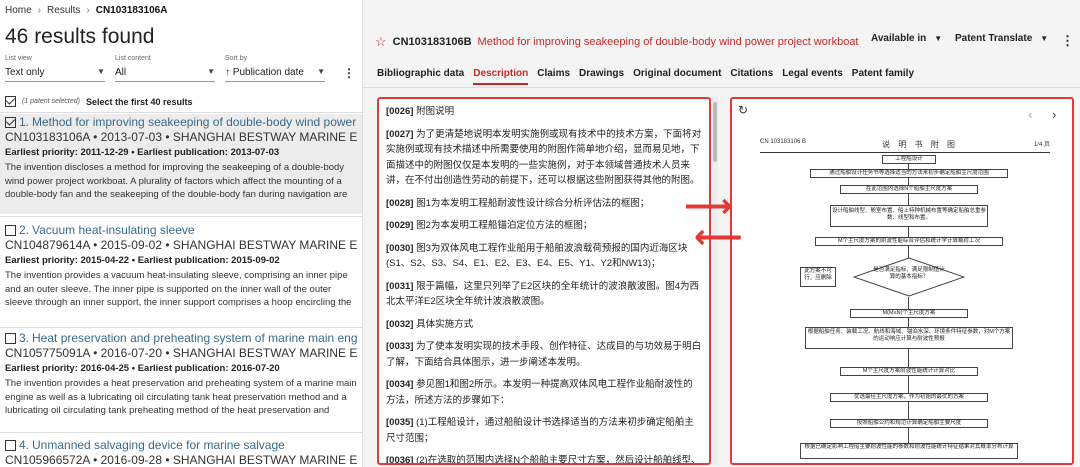  Describe the element at coordinates (812, 76) in the screenshot. I see `tab-legal-events: Legal events` at that location.